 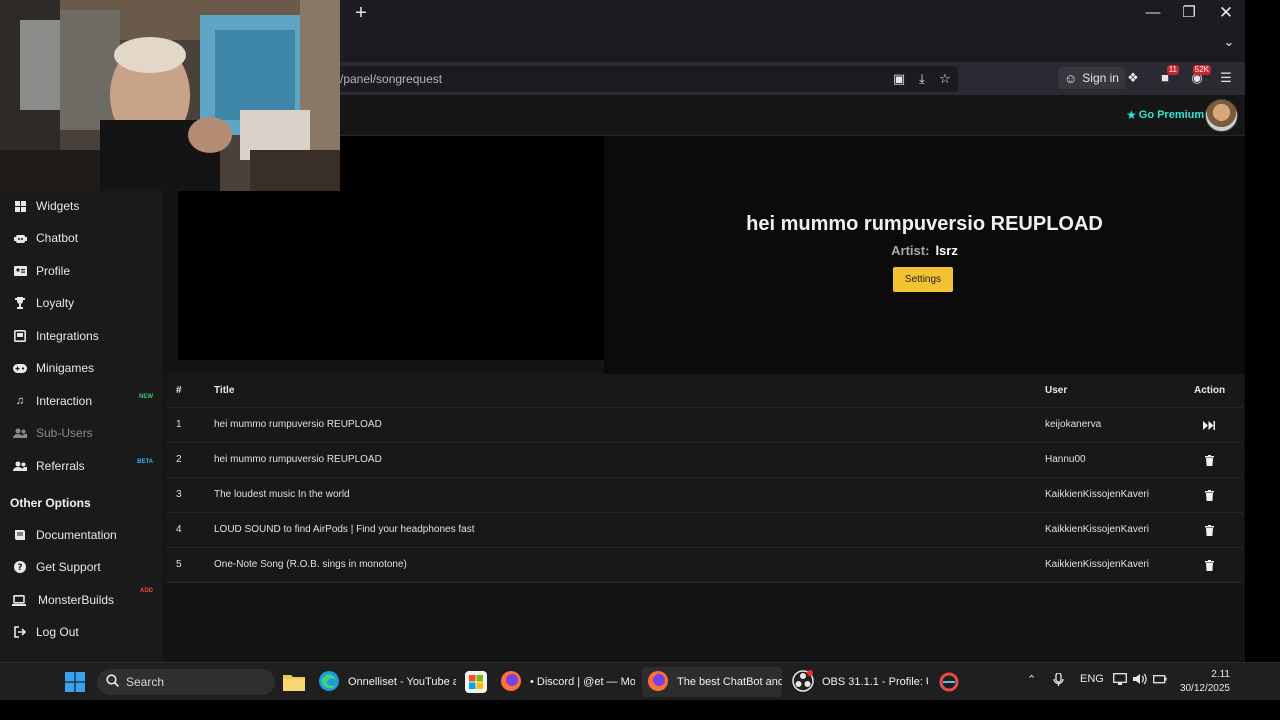 I want to click on language-indicator: ENG, so click(x=1092, y=679).